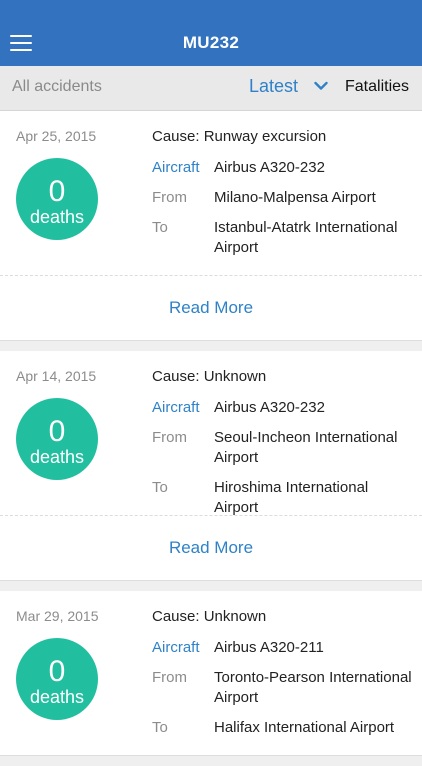  What do you see at coordinates (313, 687) in the screenshot?
I see `from-value: Toronto-Pearson International Airport` at bounding box center [313, 687].